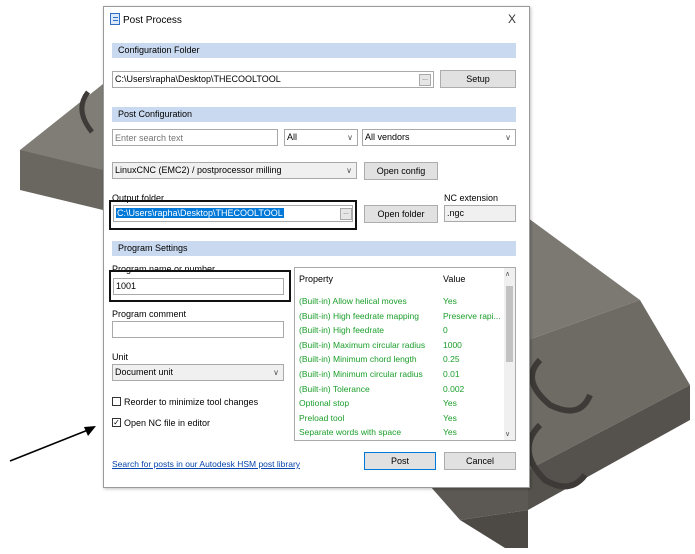 This screenshot has width=695, height=554. Describe the element at coordinates (292, 137) in the screenshot. I see `filter-select-value: All` at that location.